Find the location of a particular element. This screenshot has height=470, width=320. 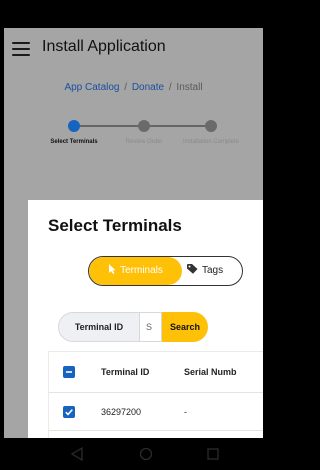

breadcrumb-donate: Donate is located at coordinates (148, 87).